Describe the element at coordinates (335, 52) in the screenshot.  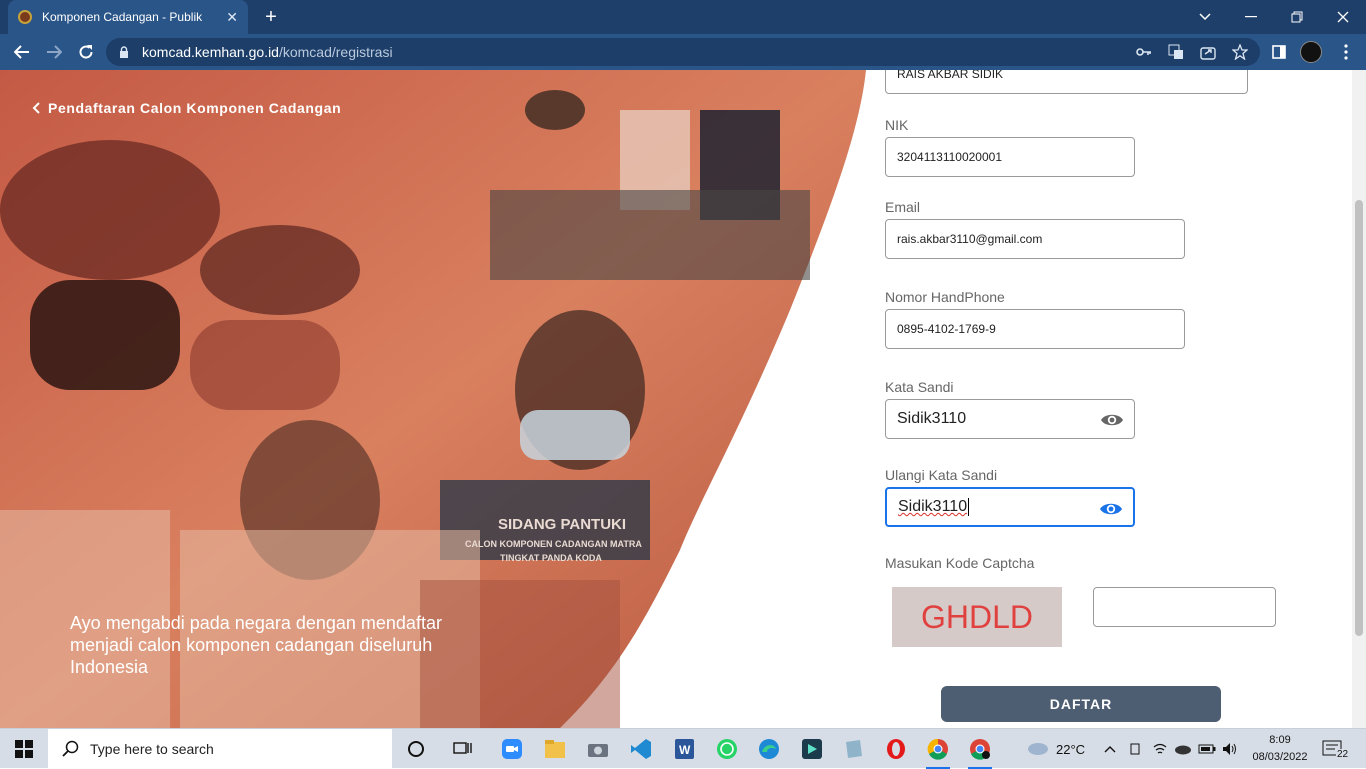
I see `url-path: /komcad/registrasi` at that location.